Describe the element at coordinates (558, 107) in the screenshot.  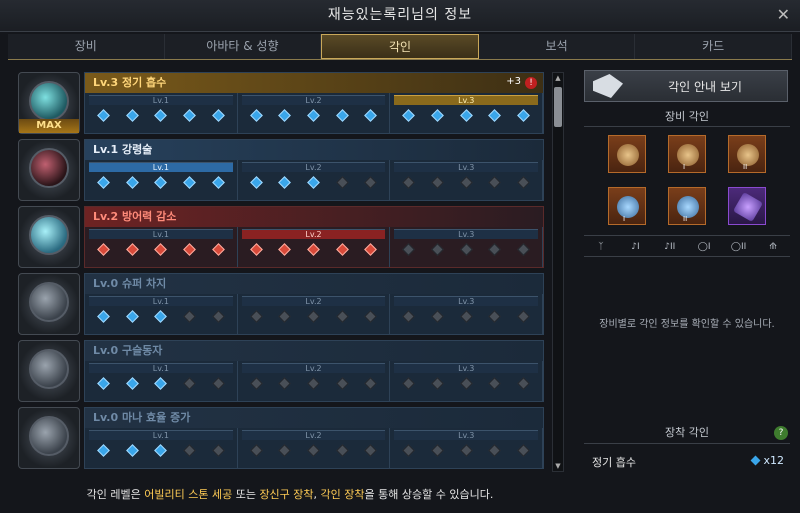
I see `scroll-thumb` at that location.